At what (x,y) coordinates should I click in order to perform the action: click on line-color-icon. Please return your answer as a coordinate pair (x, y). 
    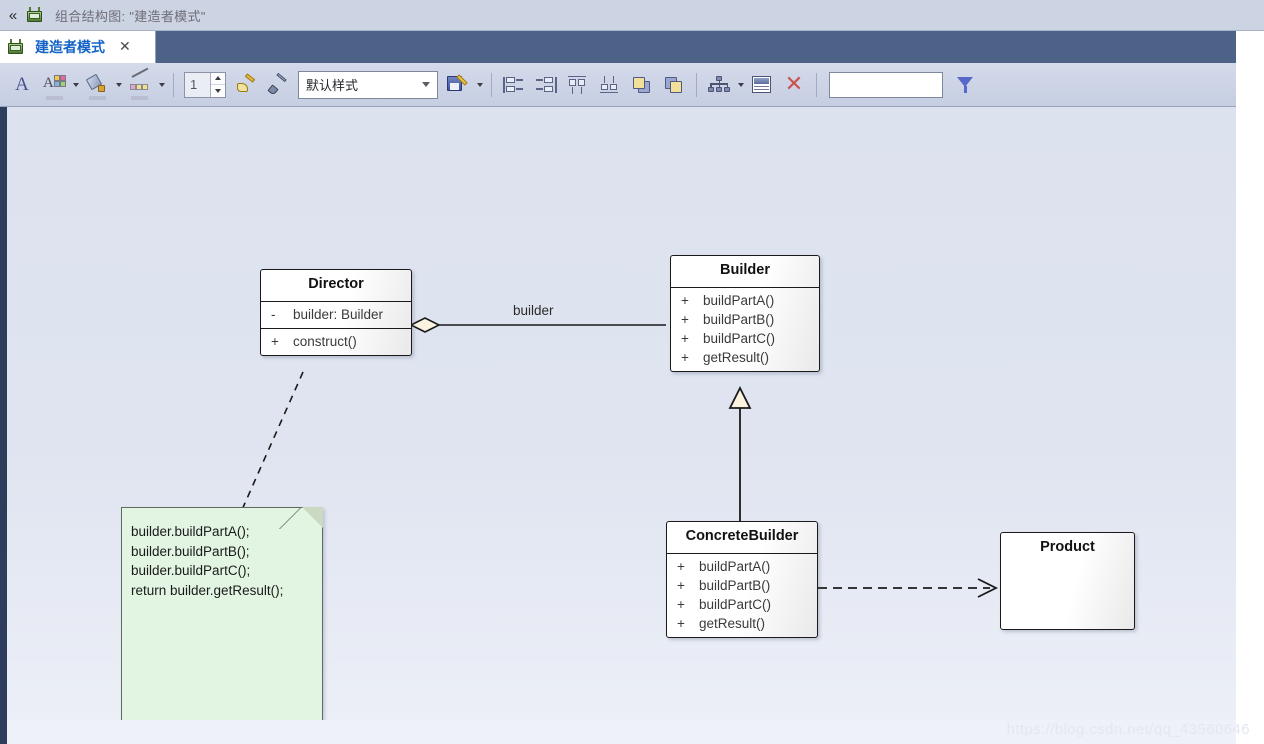
    Looking at the image, I should click on (140, 83).